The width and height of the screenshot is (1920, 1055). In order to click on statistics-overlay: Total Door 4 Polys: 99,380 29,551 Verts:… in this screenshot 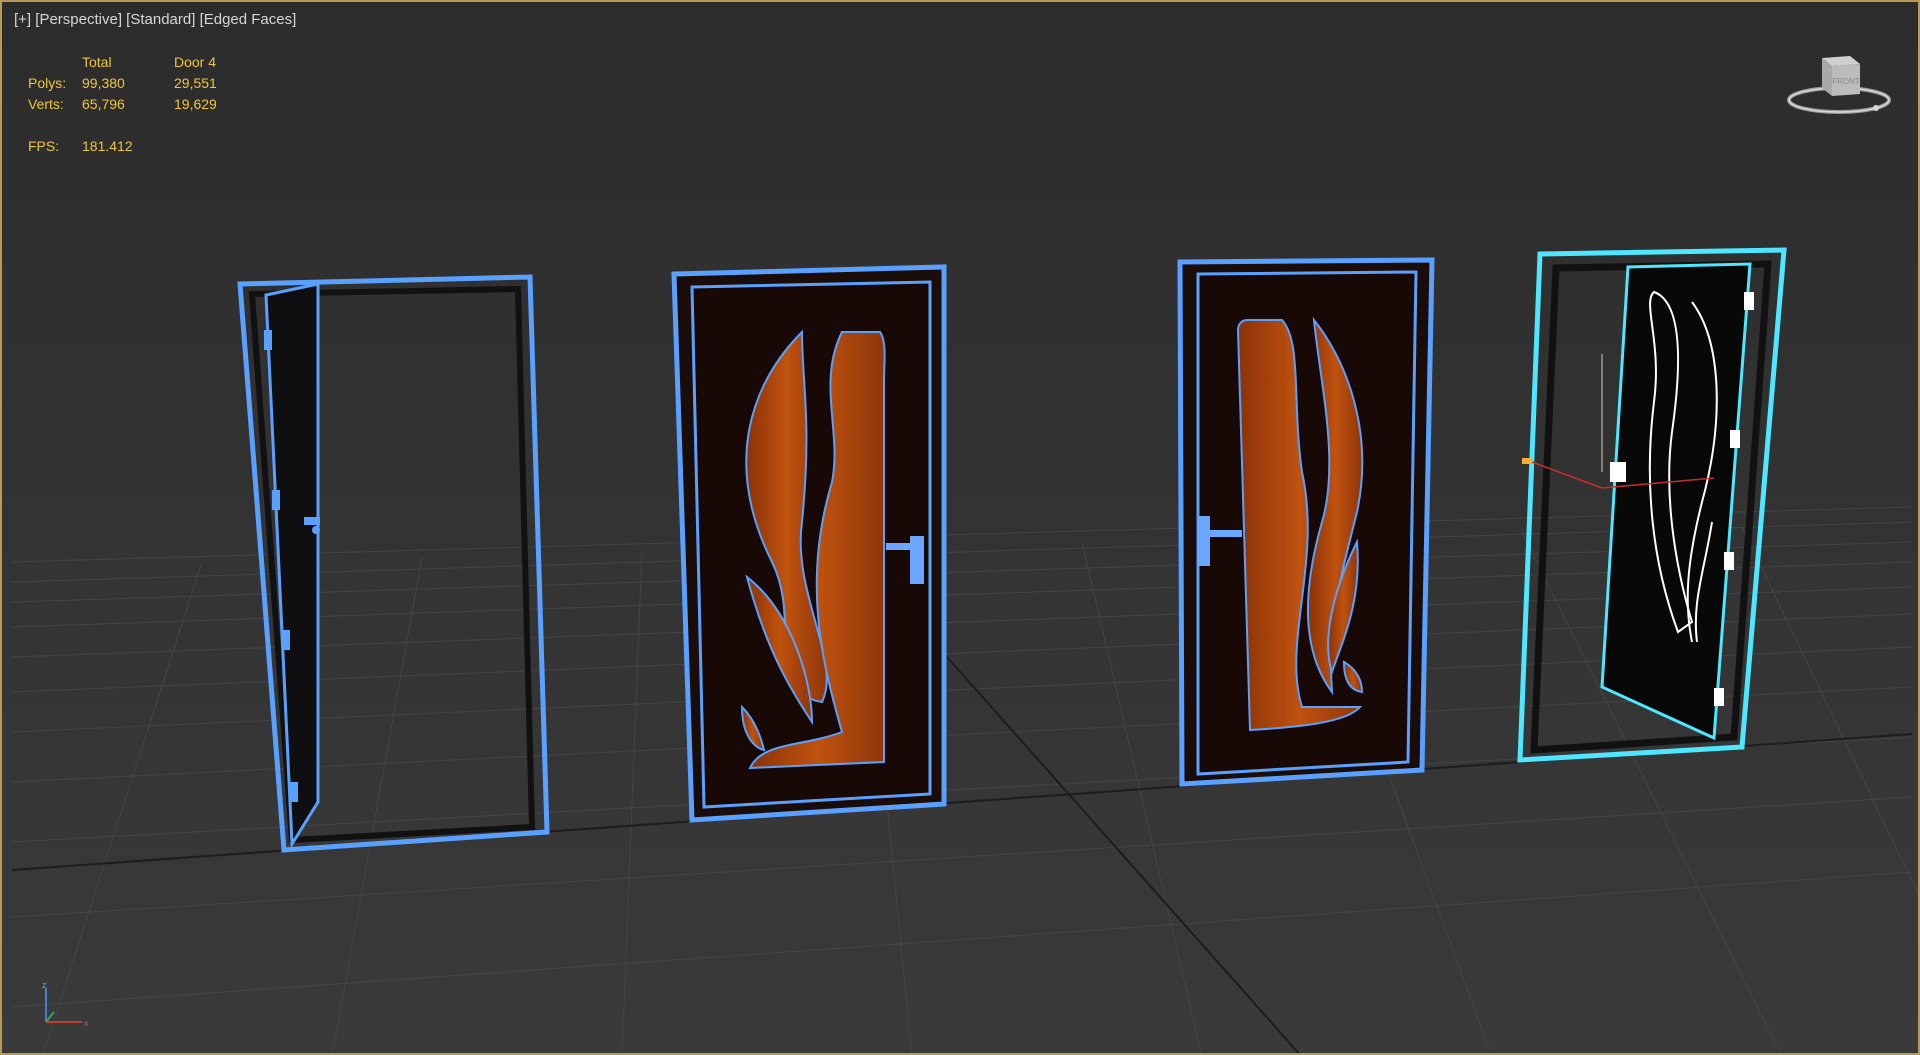, I will do `click(141, 104)`.